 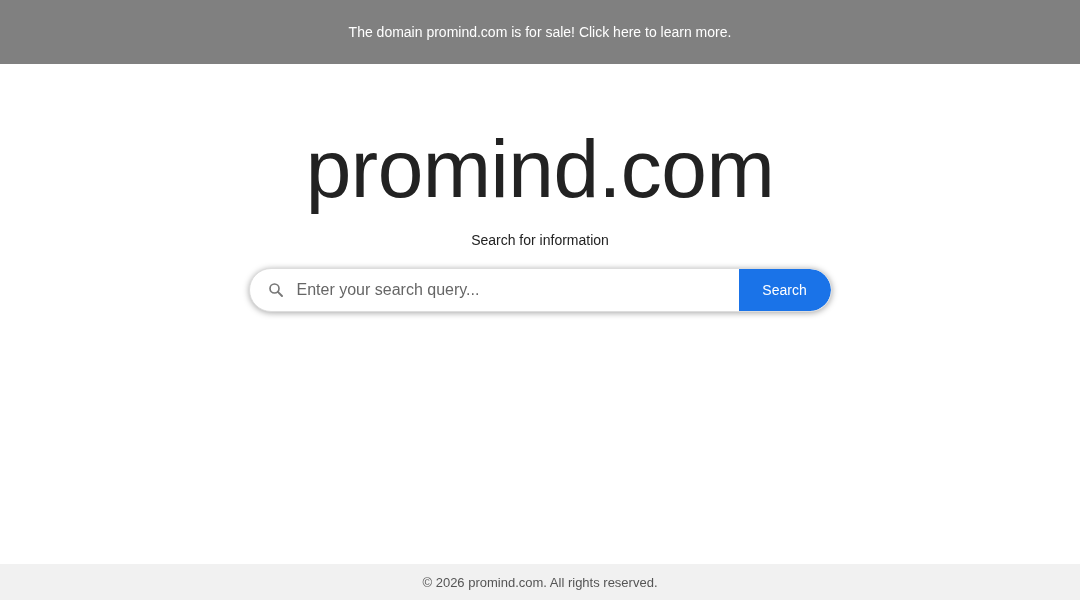 I want to click on footer-copyright: © 2026 promind.com. All rights reserved., so click(x=540, y=582).